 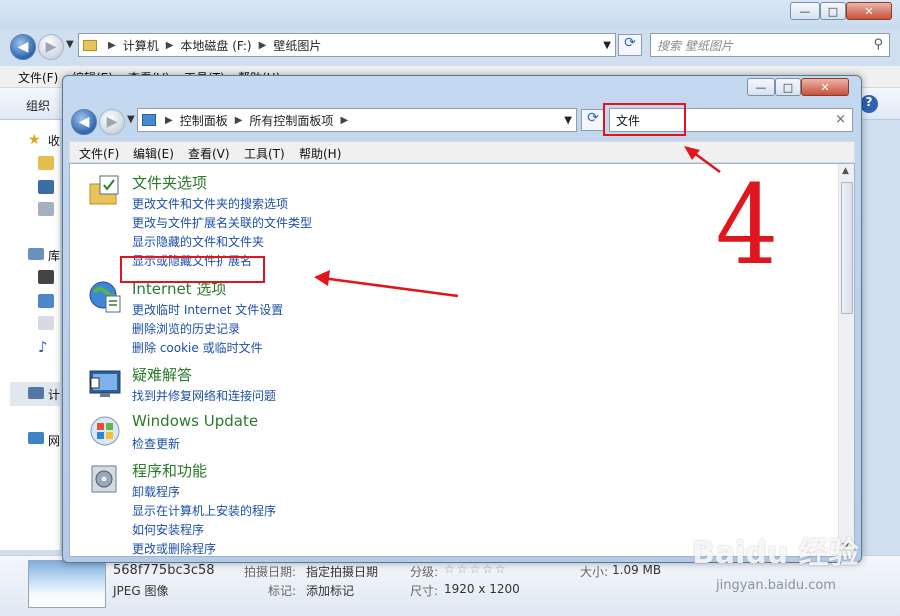 What do you see at coordinates (776, 585) in the screenshot?
I see `watermark-url: jingyan.baidu.com` at bounding box center [776, 585].